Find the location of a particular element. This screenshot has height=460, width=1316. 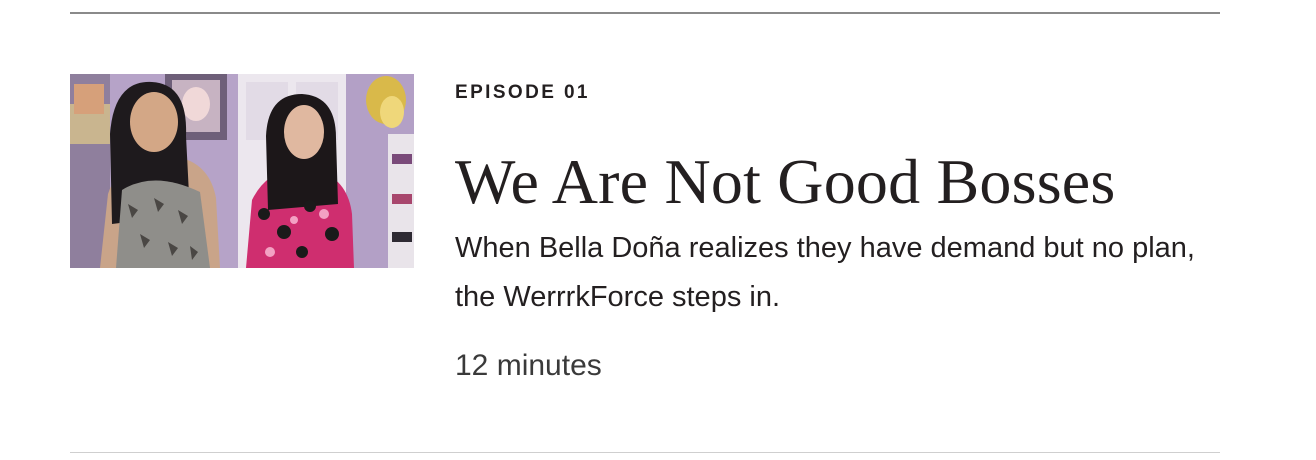

episode-duration: 12 minutes is located at coordinates (528, 365).